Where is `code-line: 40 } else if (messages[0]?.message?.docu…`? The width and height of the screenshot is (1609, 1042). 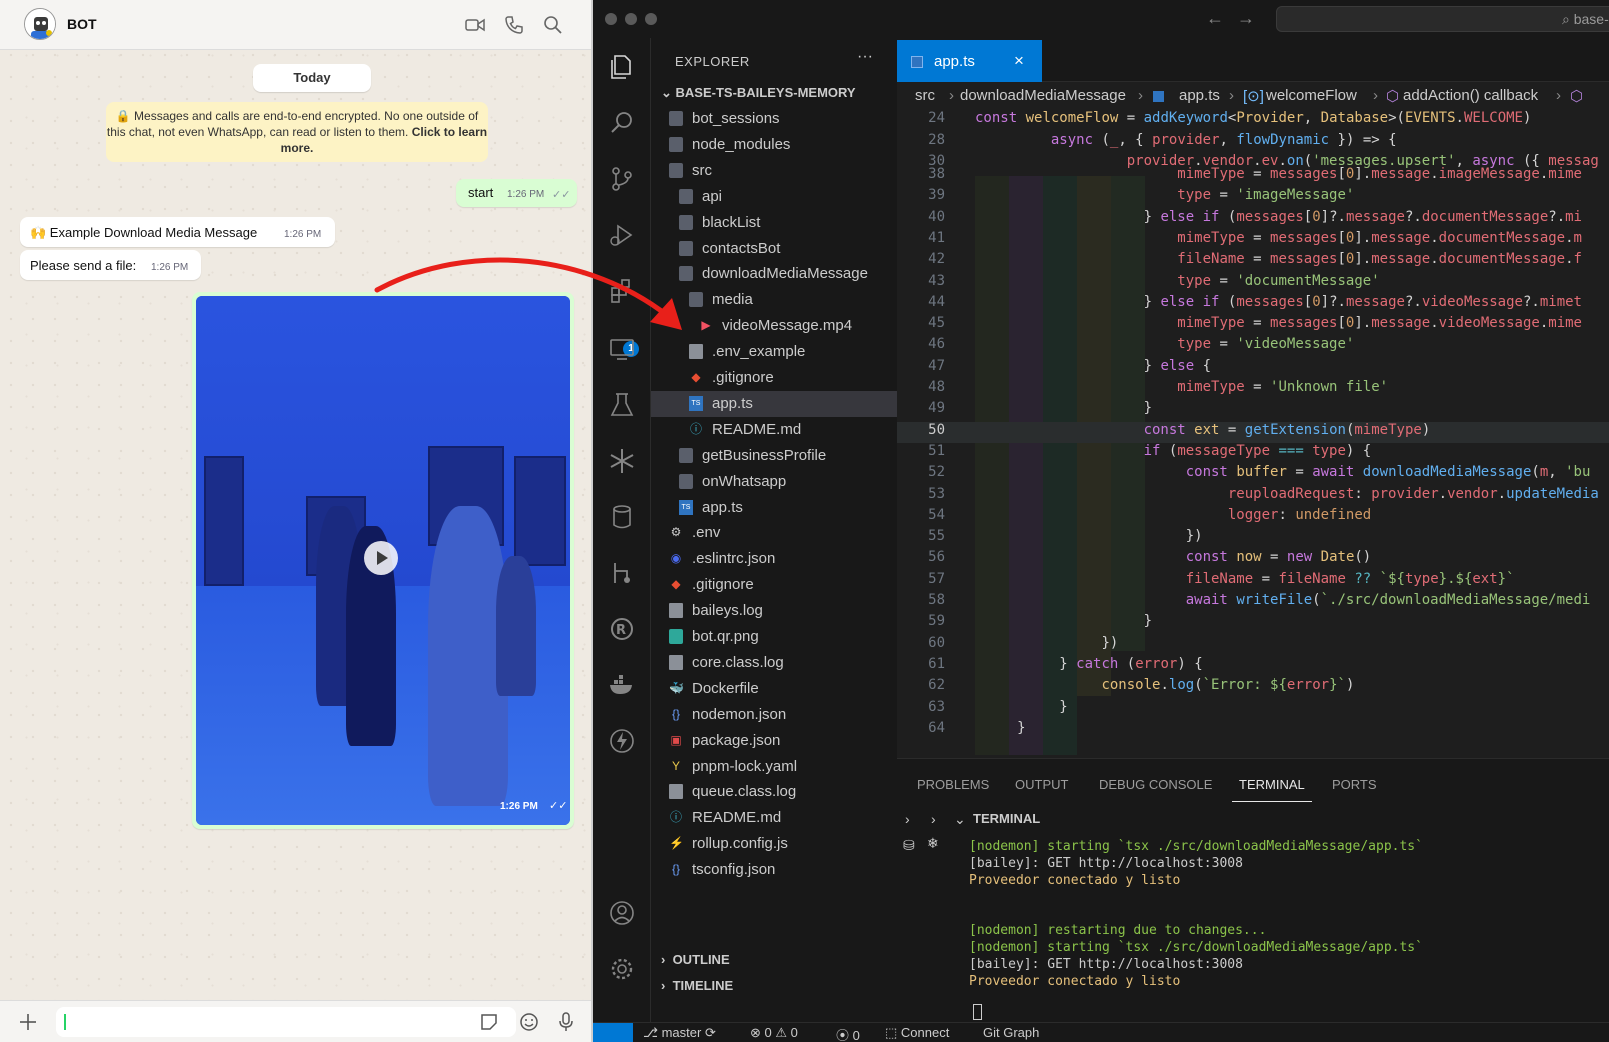
code-line: 40 } else if (messages[0]?.message?.docu… is located at coordinates (1253, 219).